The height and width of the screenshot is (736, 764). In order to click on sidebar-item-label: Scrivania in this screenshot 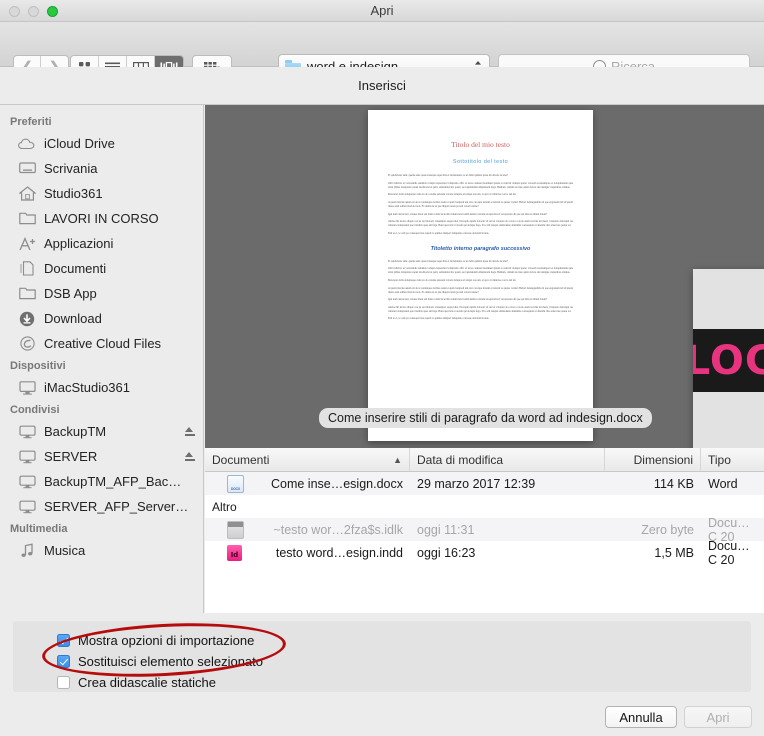, I will do `click(71, 168)`.